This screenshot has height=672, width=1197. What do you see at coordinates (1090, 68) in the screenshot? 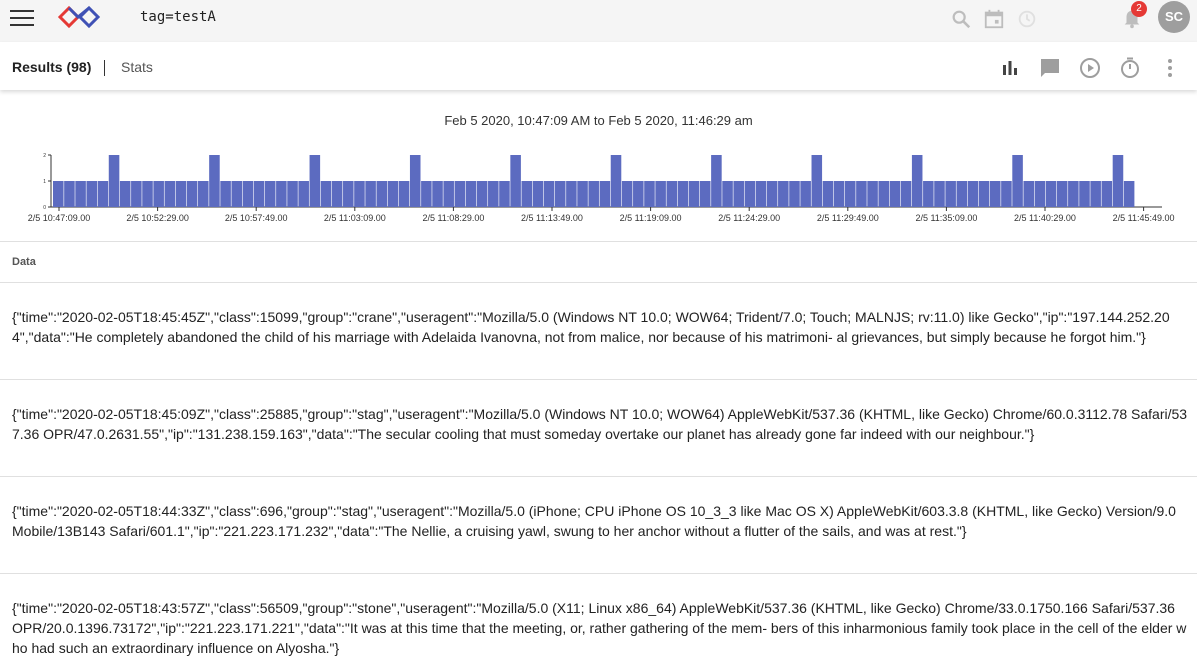
I see `play-icon` at bounding box center [1090, 68].